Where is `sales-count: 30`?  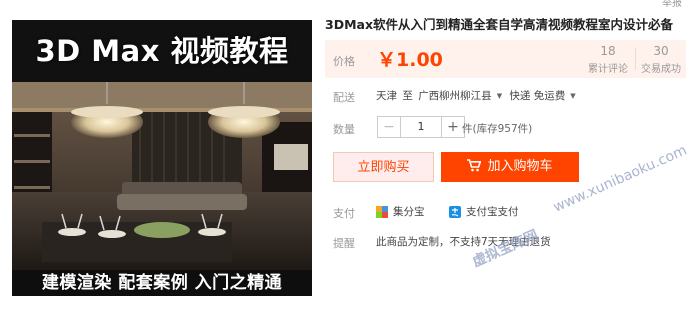 sales-count: 30 is located at coordinates (661, 51).